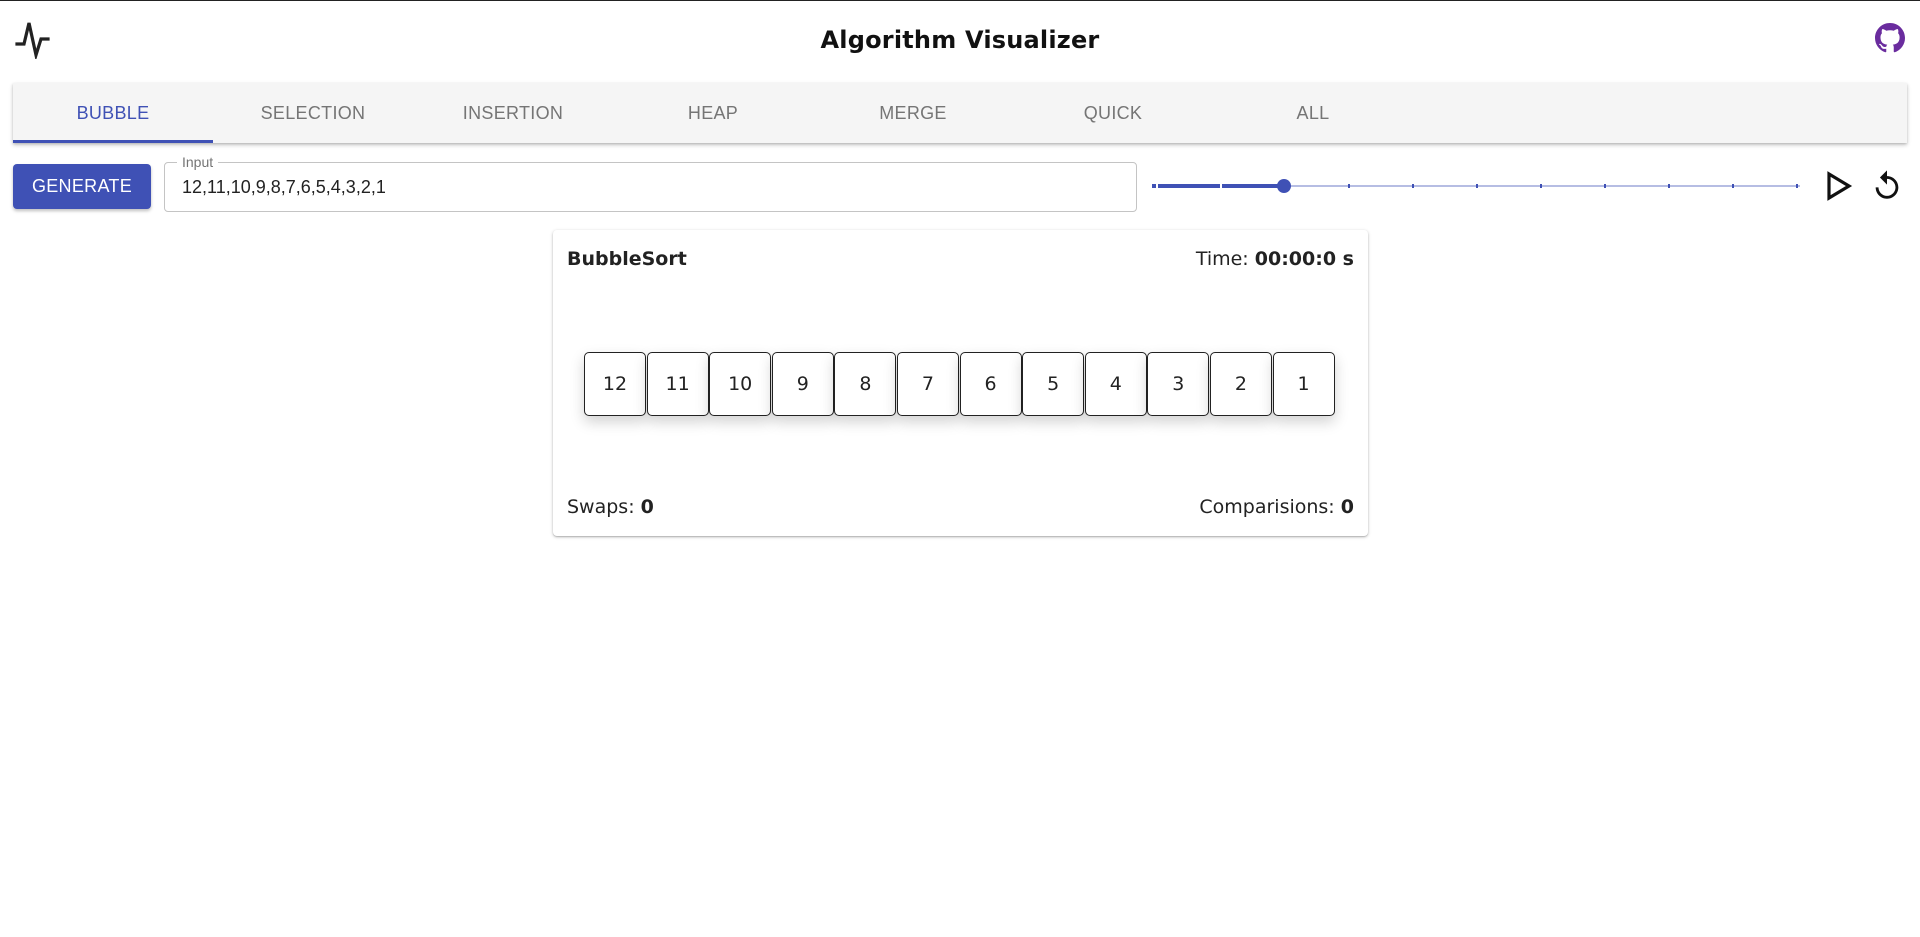  What do you see at coordinates (113, 141) in the screenshot?
I see `active-tab-indicator` at bounding box center [113, 141].